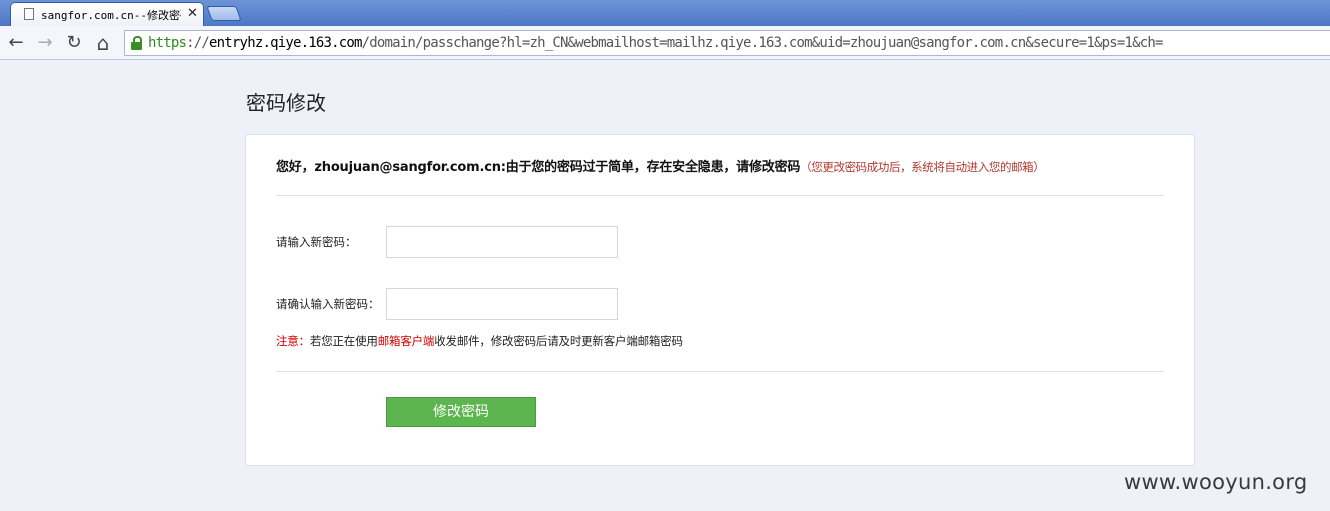  I want to click on browser-tab: sangfor.com.cn--修改密码 ✕, so click(107, 14).